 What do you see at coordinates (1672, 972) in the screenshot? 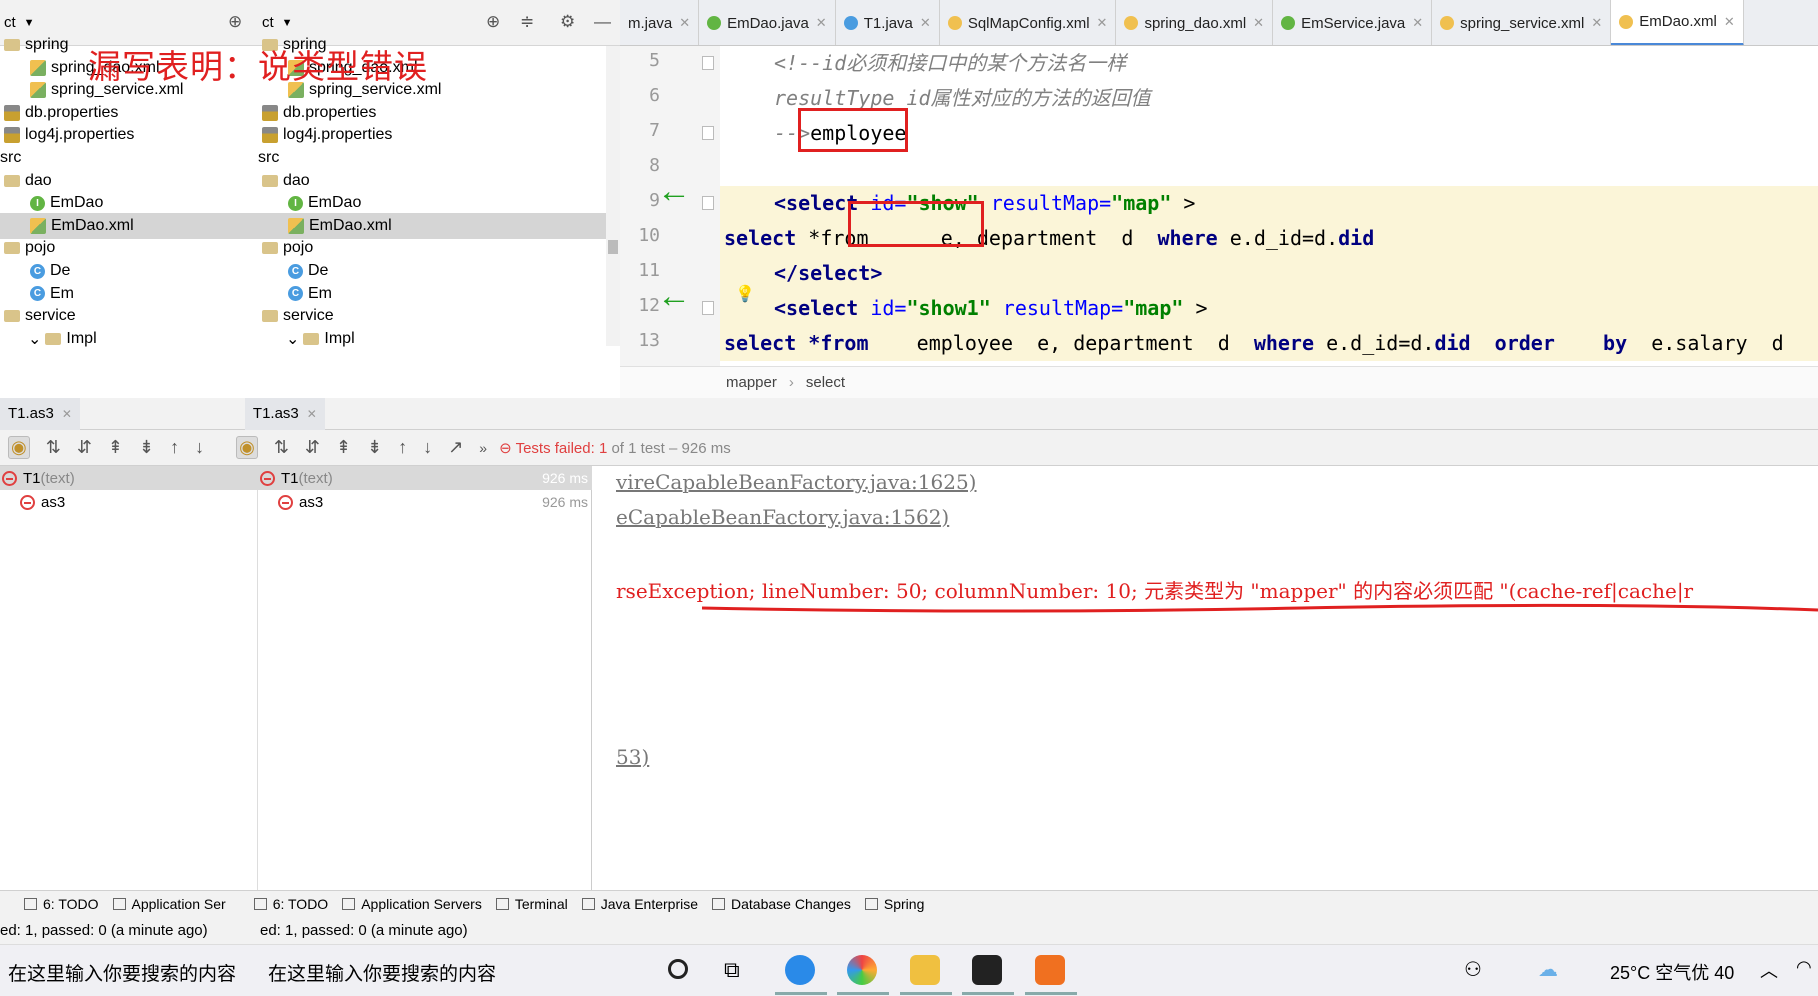
I see `weather-text: 25°C 空气优 40` at bounding box center [1672, 972].